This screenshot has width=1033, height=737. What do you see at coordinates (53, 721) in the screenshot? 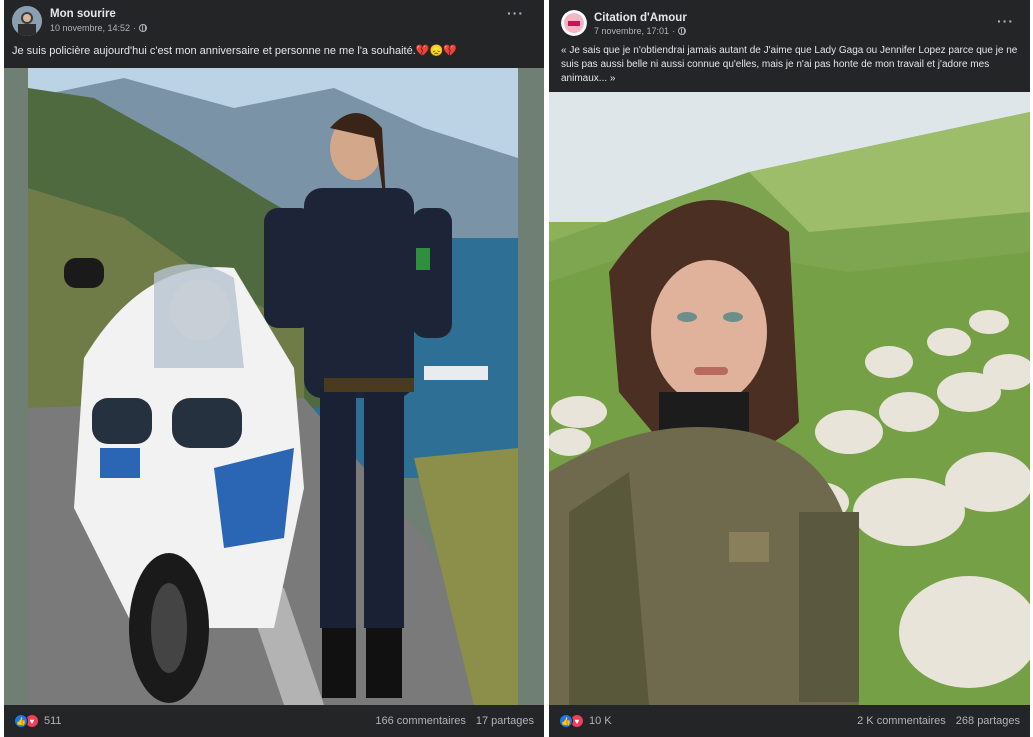
I see `reaction-count: 511` at bounding box center [53, 721].